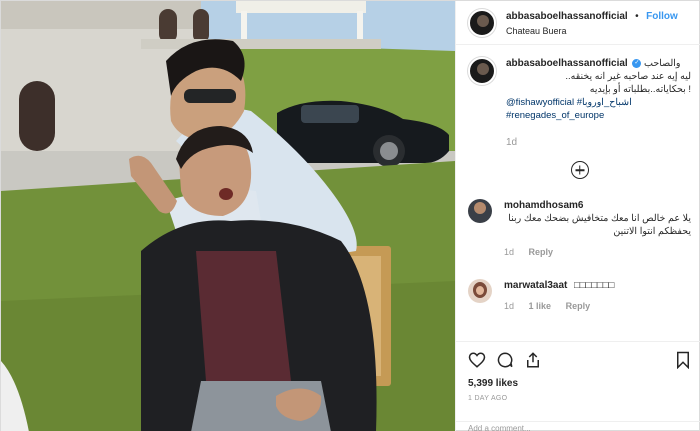  What do you see at coordinates (540, 306) in the screenshot?
I see `comment-likes: 1 like` at bounding box center [540, 306].